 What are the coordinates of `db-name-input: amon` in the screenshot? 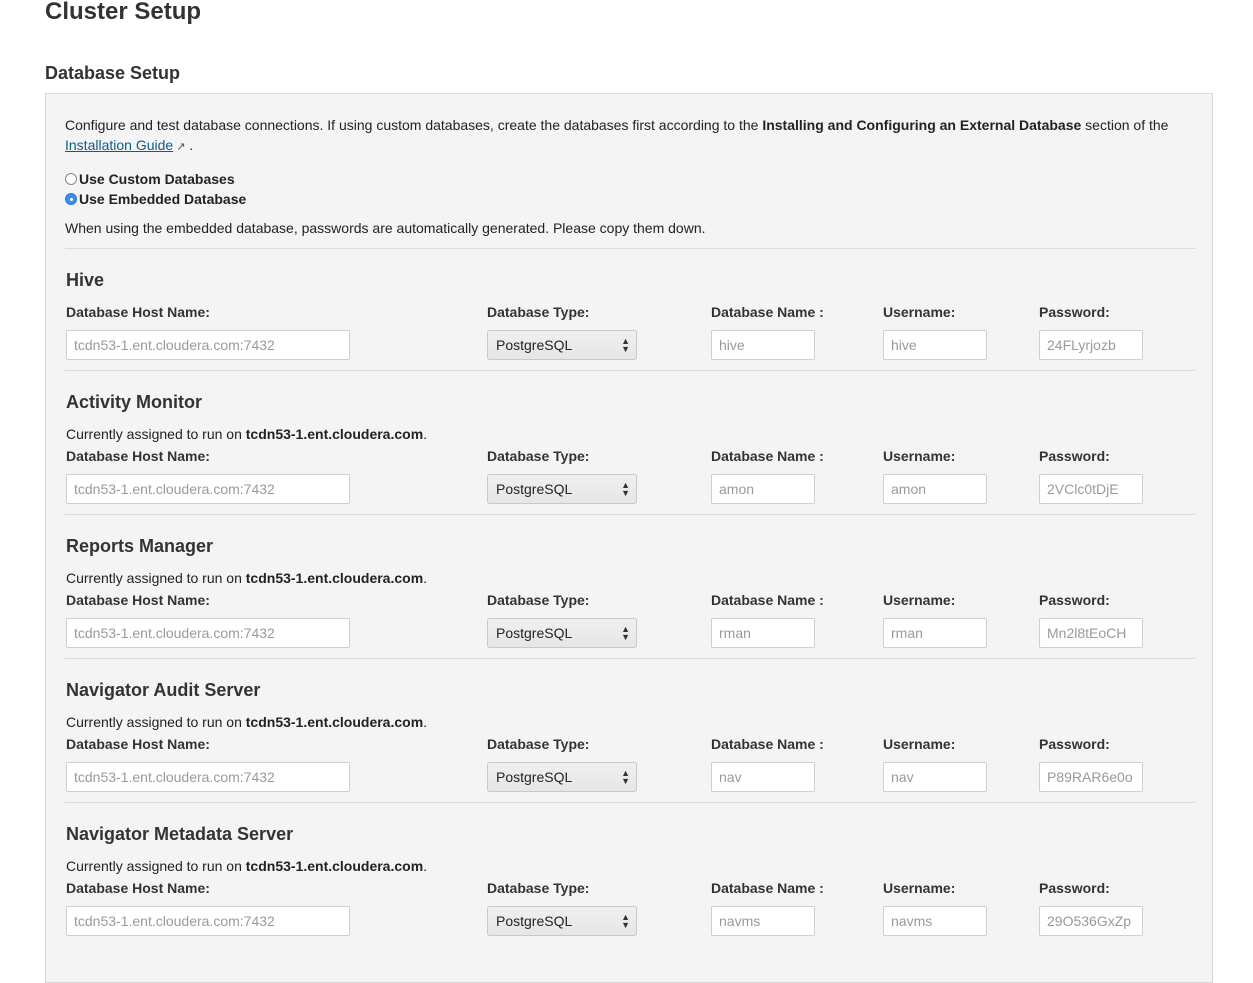 It's located at (763, 489).